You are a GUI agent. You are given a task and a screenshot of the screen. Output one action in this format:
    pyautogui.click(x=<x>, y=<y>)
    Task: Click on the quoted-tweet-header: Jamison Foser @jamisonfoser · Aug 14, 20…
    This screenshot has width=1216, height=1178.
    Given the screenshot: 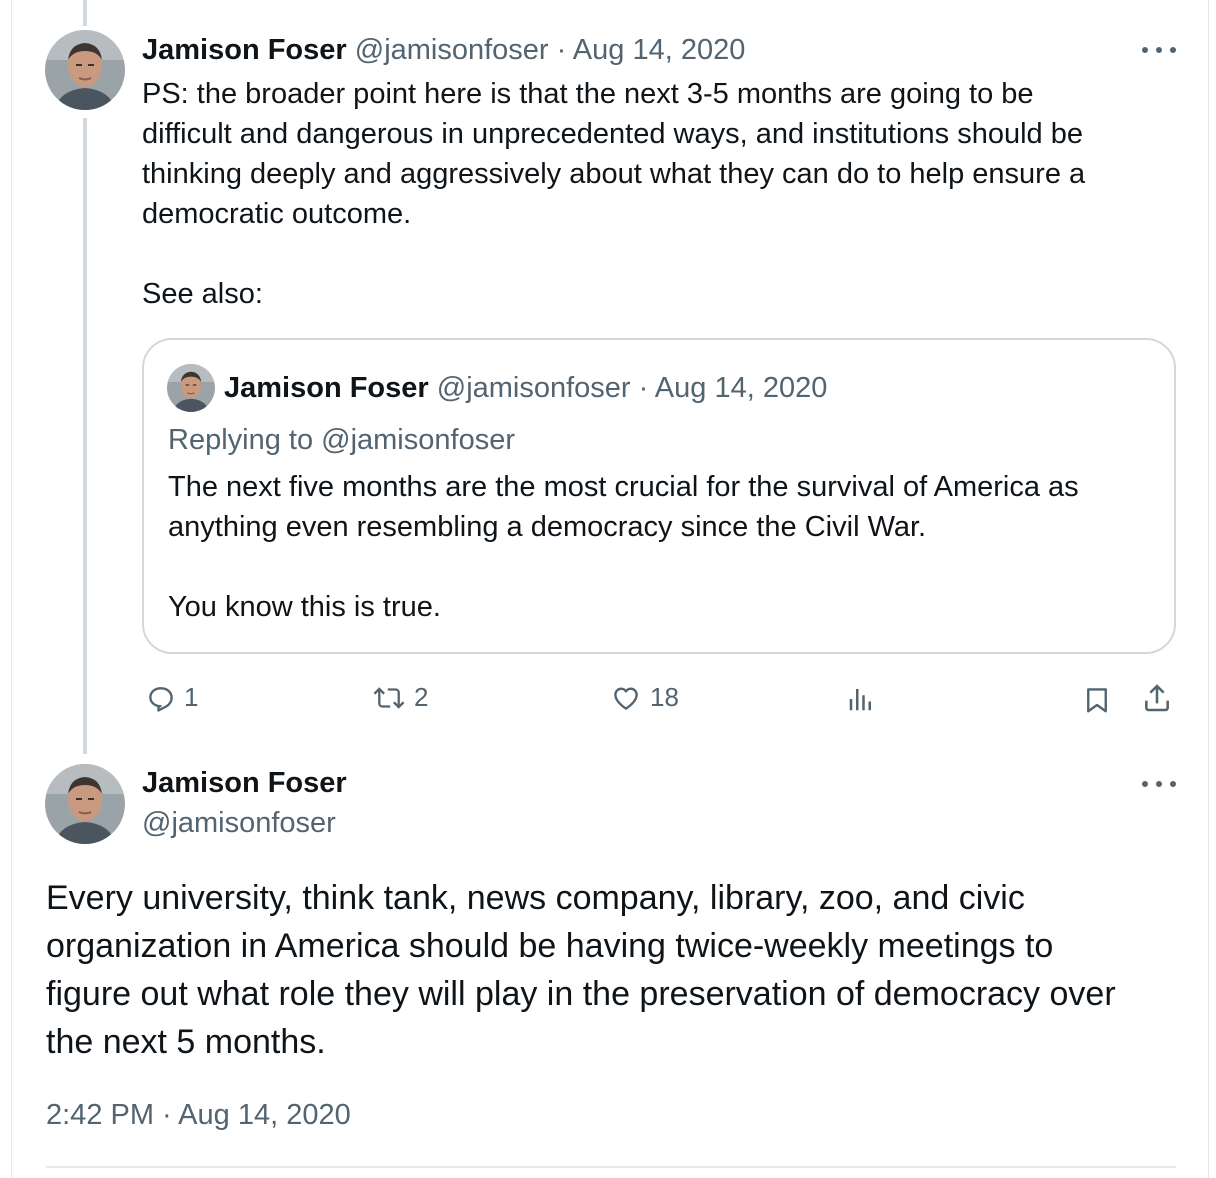 What is the action you would take?
    pyautogui.click(x=525, y=388)
    